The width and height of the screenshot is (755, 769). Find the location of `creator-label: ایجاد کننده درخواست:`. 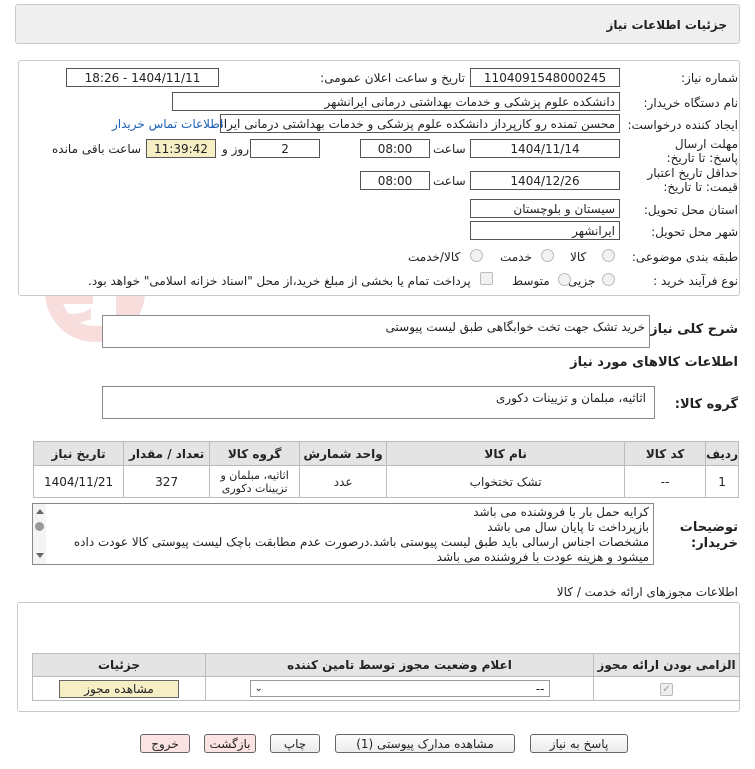

creator-label: ایجاد کننده درخواست: is located at coordinates (682, 125).